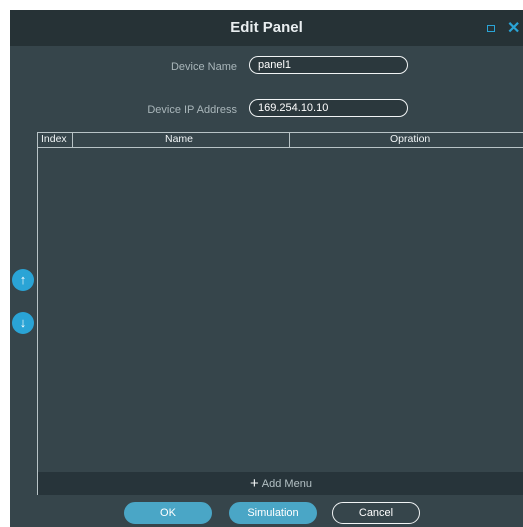 Image resolution: width=523 pixels, height=527 pixels. Describe the element at coordinates (192, 110) in the screenshot. I see `device-ip-label: Device IP Address` at that location.